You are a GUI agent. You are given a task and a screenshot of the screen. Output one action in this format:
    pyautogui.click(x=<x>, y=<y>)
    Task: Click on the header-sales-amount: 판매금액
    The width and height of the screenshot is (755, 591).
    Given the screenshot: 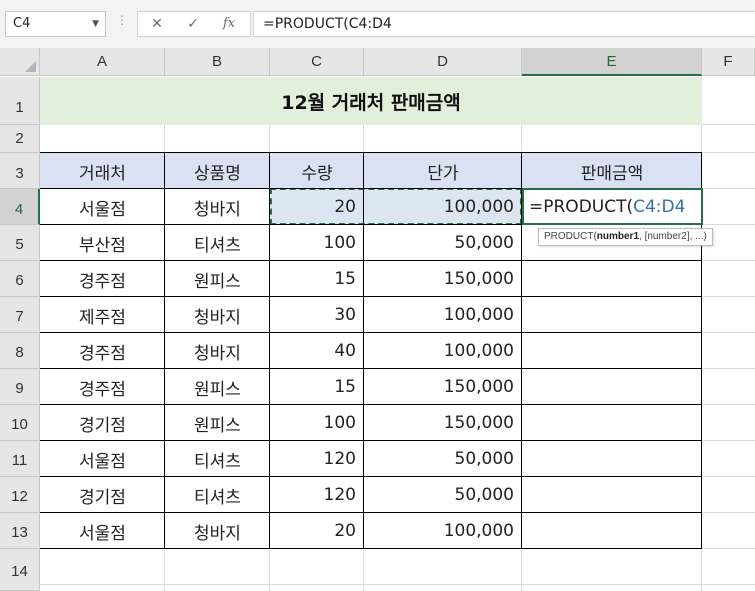 What is the action you would take?
    pyautogui.click(x=612, y=171)
    